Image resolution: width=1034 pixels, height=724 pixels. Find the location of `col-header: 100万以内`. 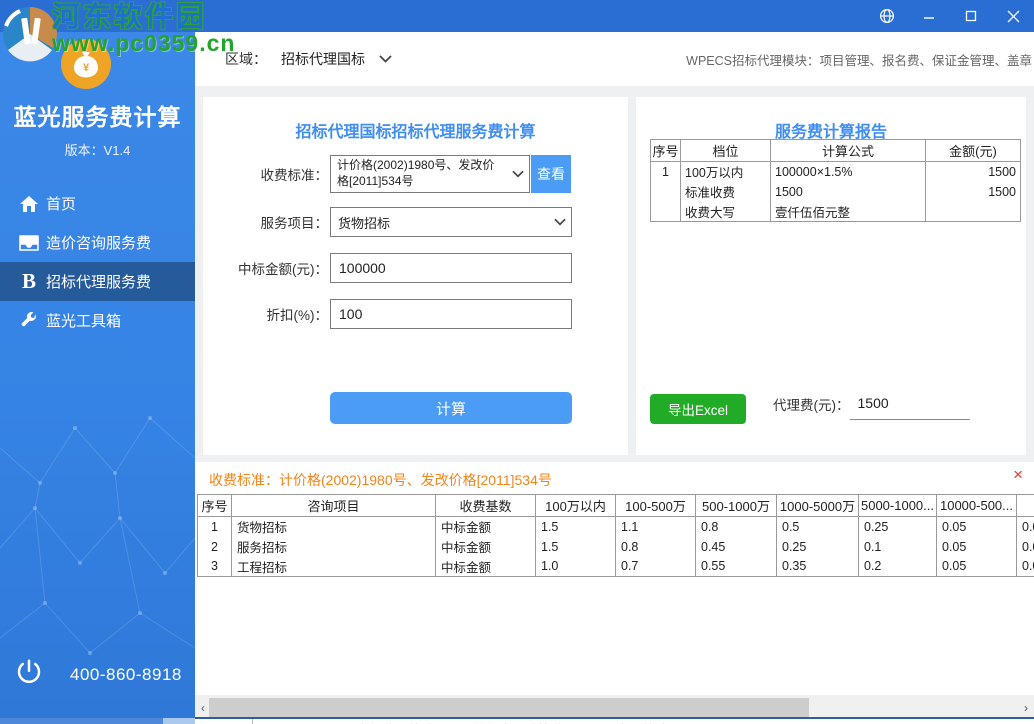

col-header: 100万以内 is located at coordinates (575, 505).